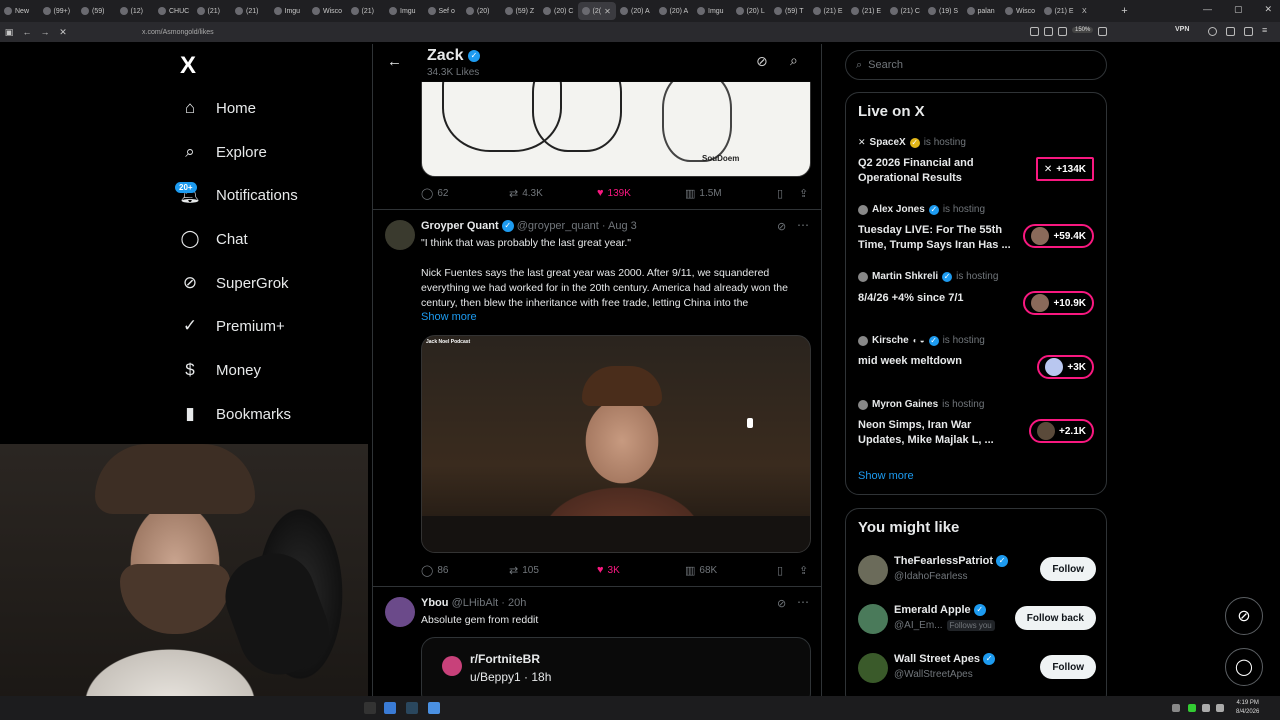 The width and height of the screenshot is (1280, 720). I want to click on share-button: ⇪, so click(803, 570).